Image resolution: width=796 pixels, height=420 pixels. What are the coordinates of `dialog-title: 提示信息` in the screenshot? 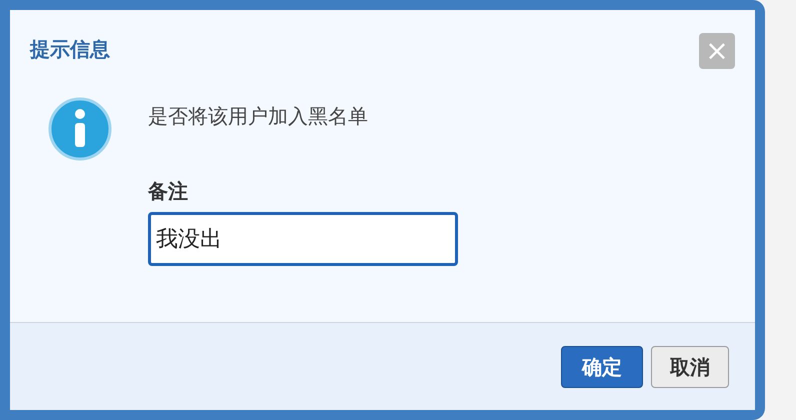 It's located at (70, 49).